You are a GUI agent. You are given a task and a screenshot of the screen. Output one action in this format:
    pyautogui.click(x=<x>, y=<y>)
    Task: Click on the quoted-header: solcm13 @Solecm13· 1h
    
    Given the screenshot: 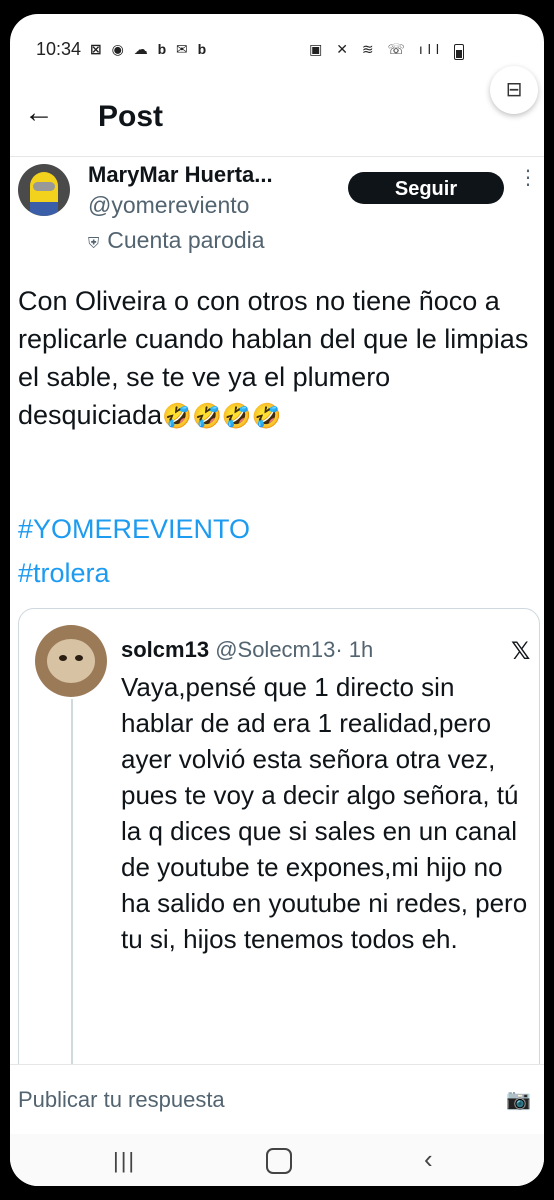 What is the action you would take?
    pyautogui.click(x=247, y=650)
    